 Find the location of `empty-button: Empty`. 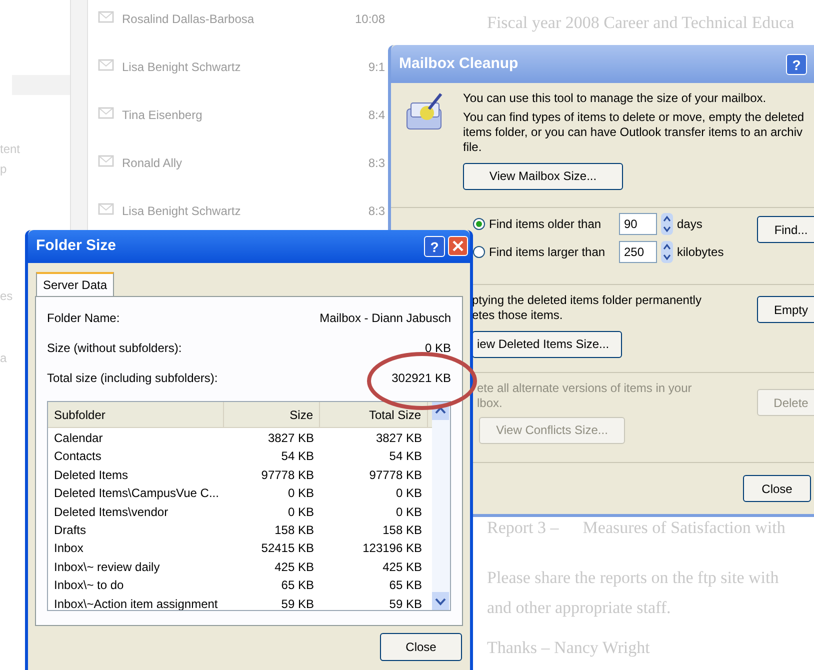

empty-button: Empty is located at coordinates (785, 309).